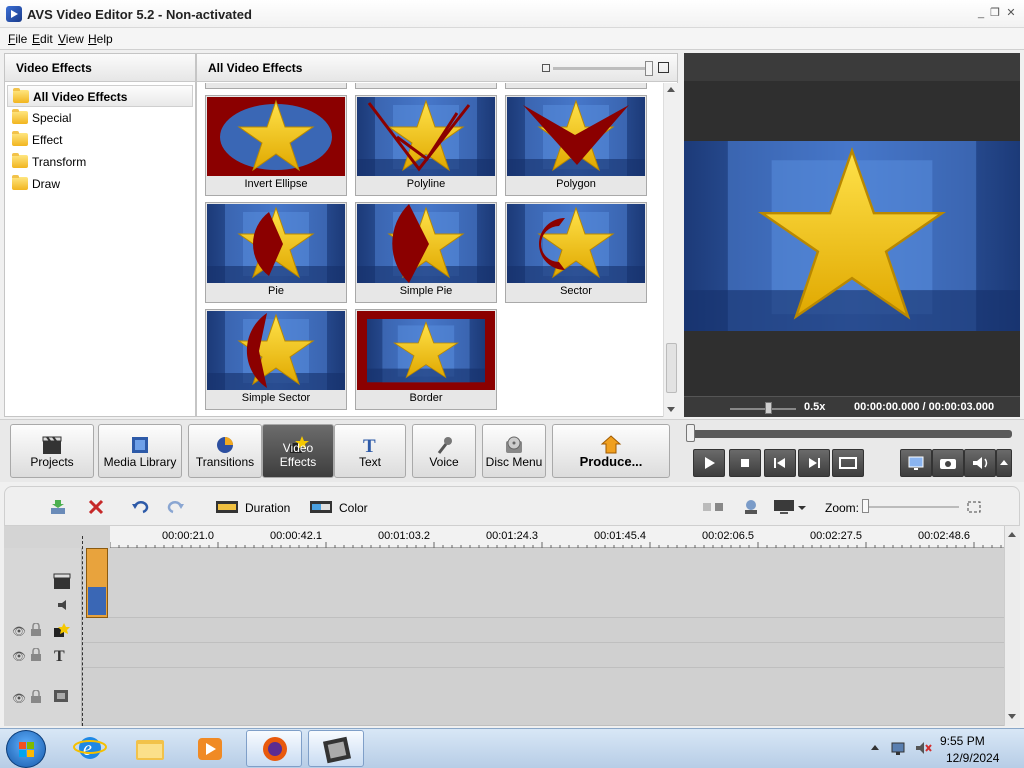  I want to click on snapshot-button, so click(948, 463).